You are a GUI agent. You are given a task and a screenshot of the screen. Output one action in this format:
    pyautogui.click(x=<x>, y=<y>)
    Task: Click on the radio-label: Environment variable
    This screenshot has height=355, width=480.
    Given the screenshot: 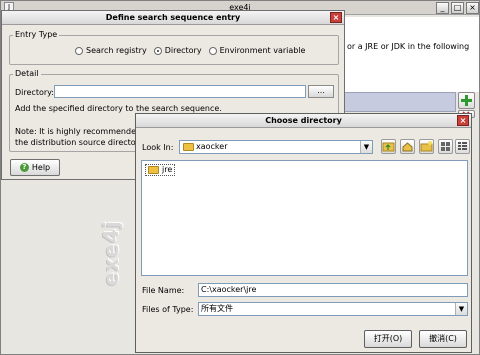 What is the action you would take?
    pyautogui.click(x=262, y=50)
    